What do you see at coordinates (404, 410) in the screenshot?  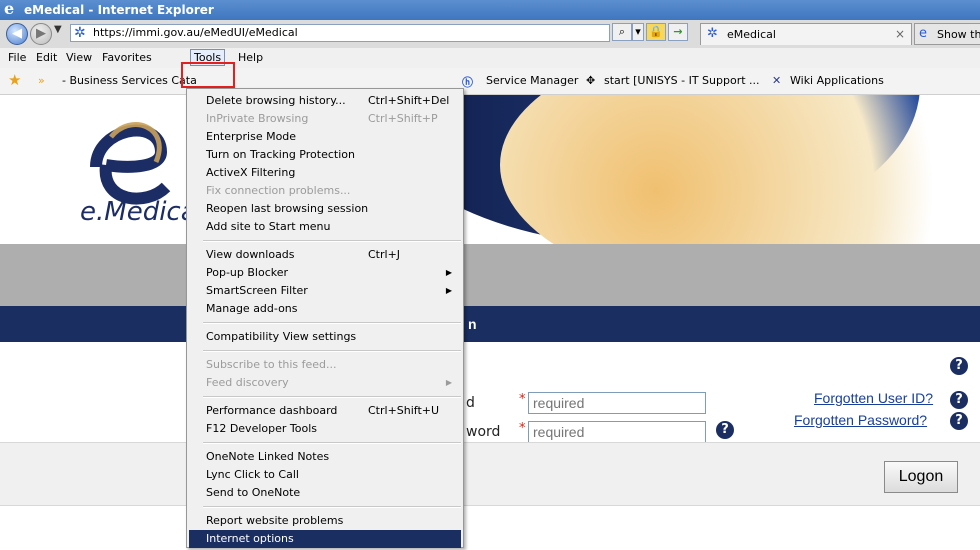 I see `menu-item-shortcut: Ctrl+Shift+U` at bounding box center [404, 410].